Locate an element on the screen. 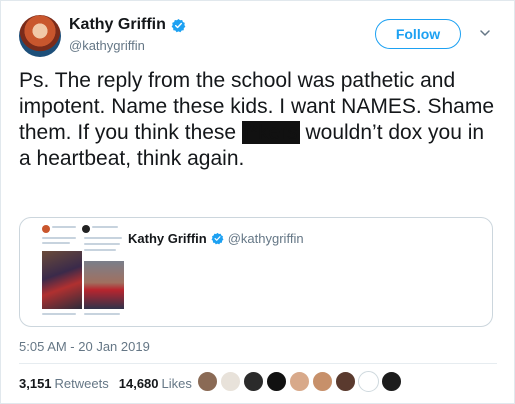  likers-avatars is located at coordinates (299, 381).